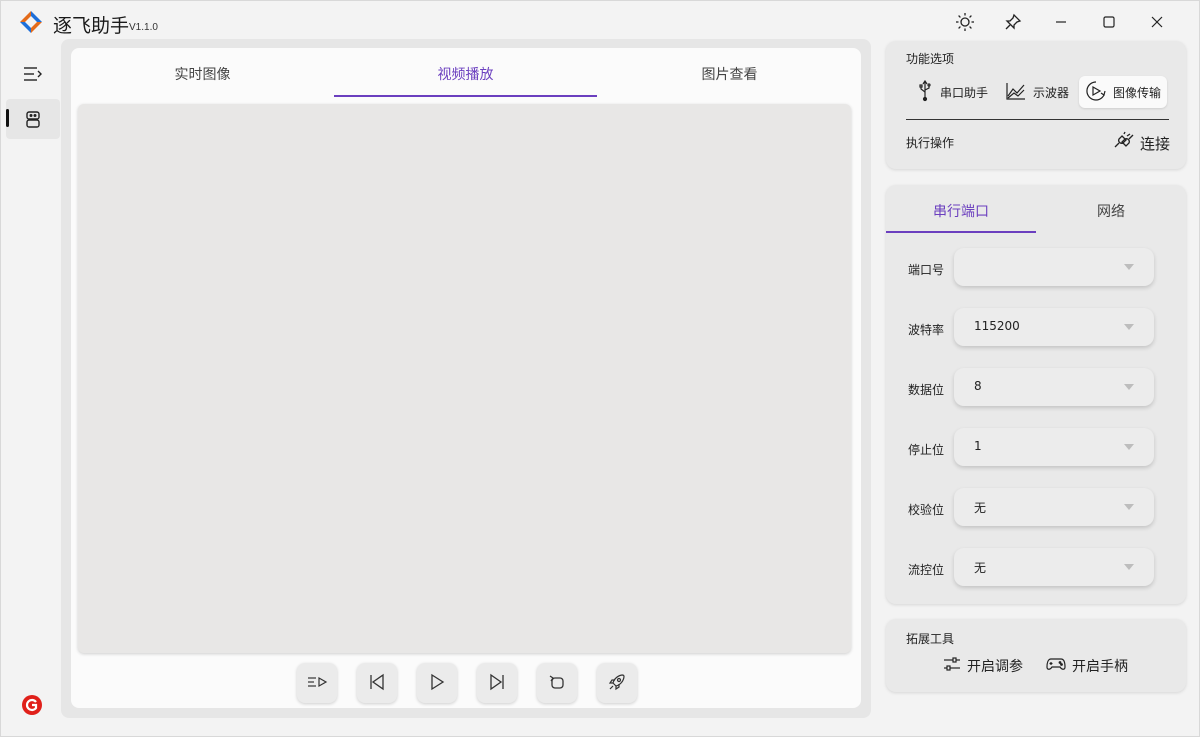 This screenshot has height=737, width=1200. I want to click on parity-select: 无, so click(1054, 507).